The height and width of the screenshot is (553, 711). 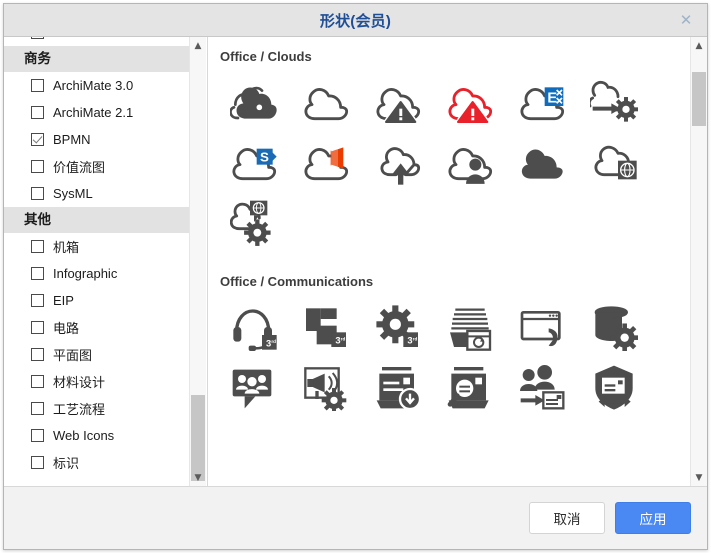 I want to click on sidebar-item-: 机箱, so click(x=96, y=246).